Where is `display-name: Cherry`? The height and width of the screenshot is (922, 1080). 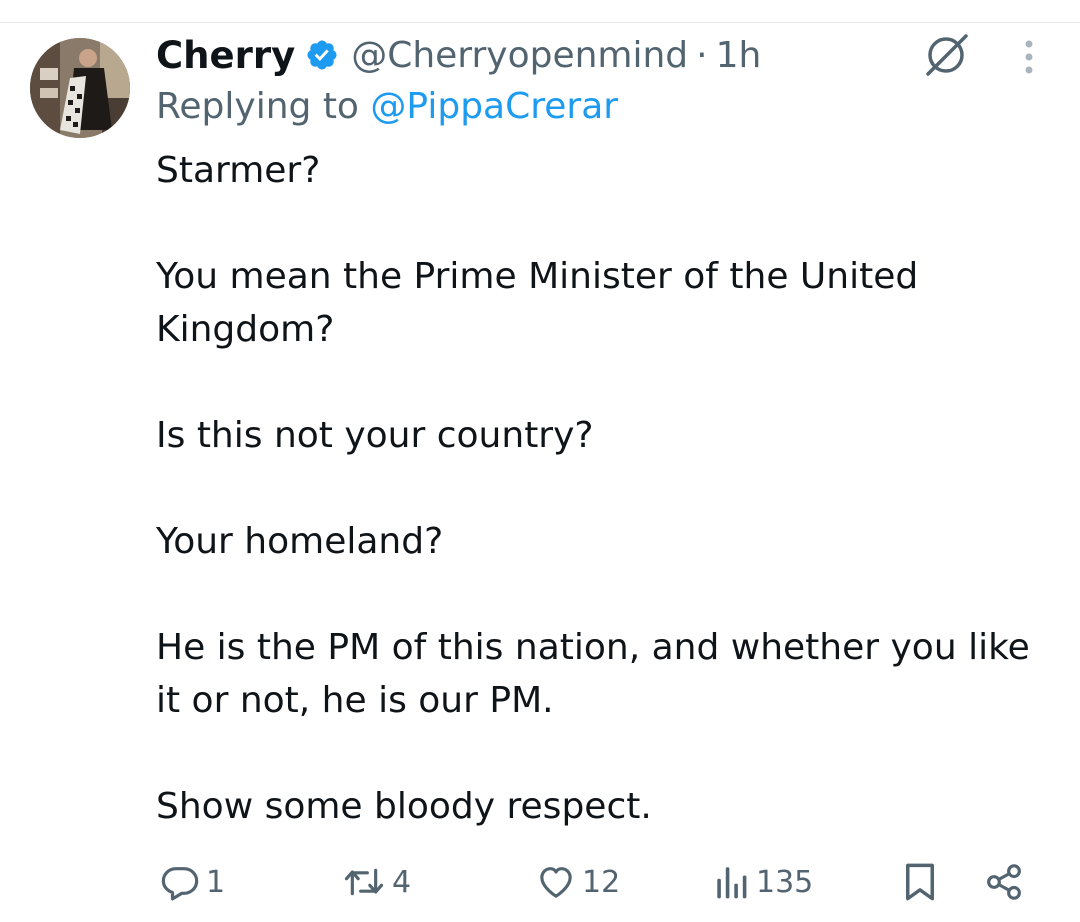 display-name: Cherry is located at coordinates (225, 55).